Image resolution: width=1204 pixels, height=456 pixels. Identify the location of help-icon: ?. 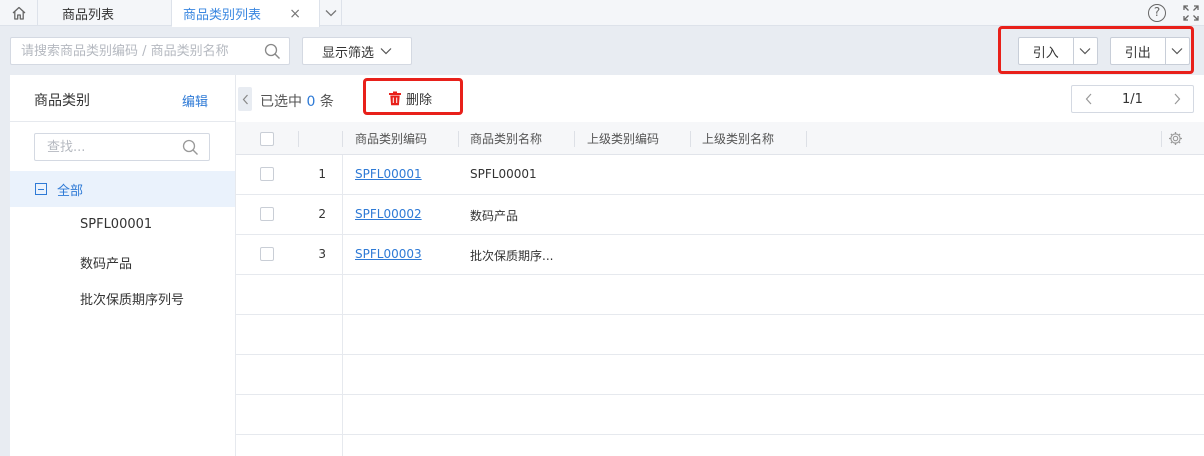
(1157, 13).